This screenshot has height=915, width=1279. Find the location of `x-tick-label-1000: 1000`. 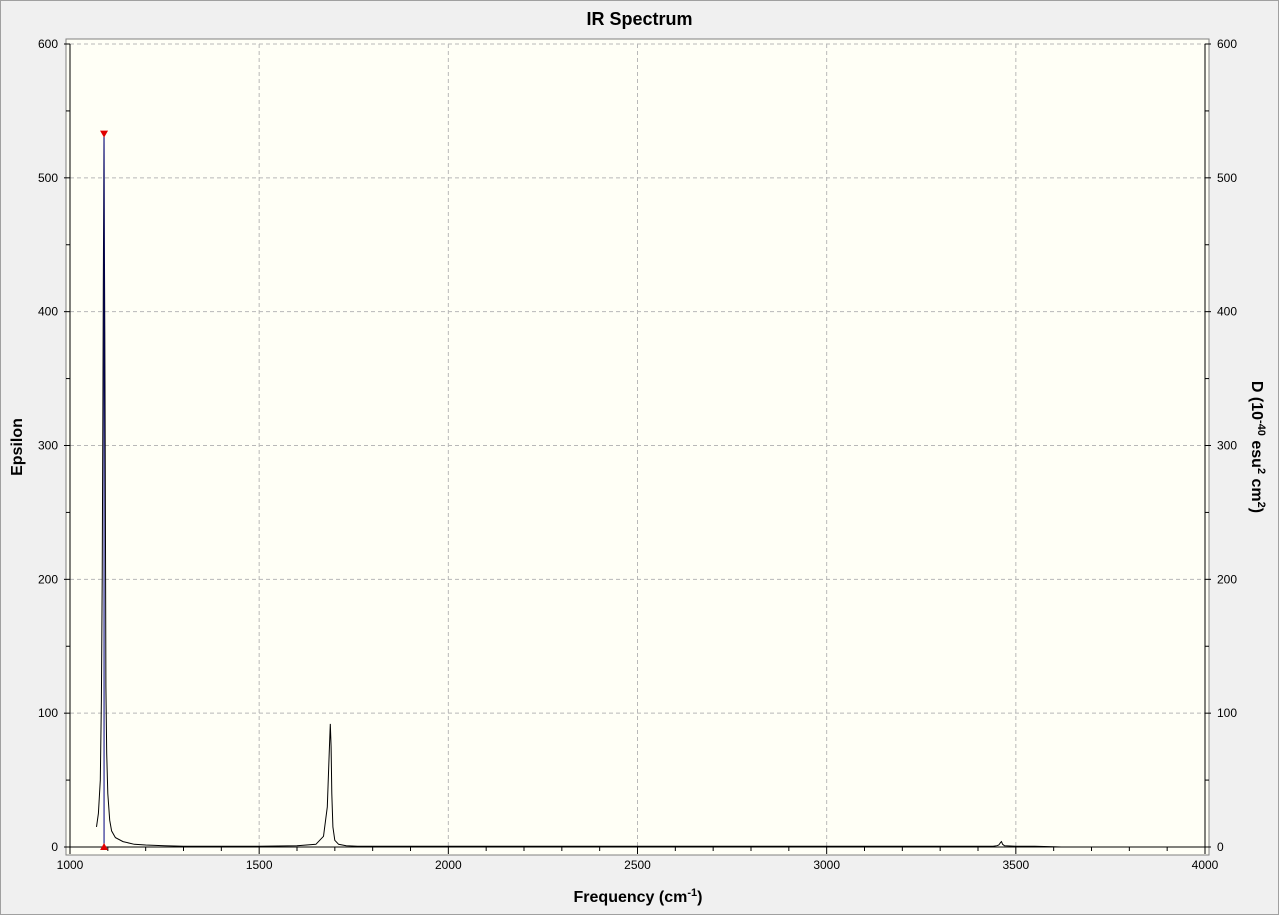

x-tick-label-1000: 1000 is located at coordinates (70, 865).